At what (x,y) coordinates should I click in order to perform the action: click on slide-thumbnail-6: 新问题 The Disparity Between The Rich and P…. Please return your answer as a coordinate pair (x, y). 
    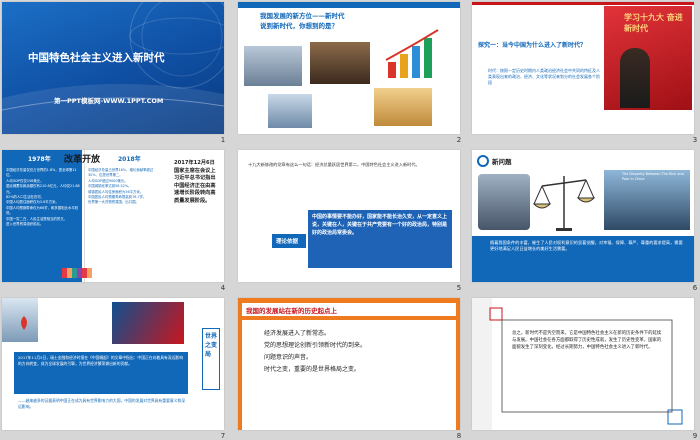
    Looking at the image, I should click on (583, 216).